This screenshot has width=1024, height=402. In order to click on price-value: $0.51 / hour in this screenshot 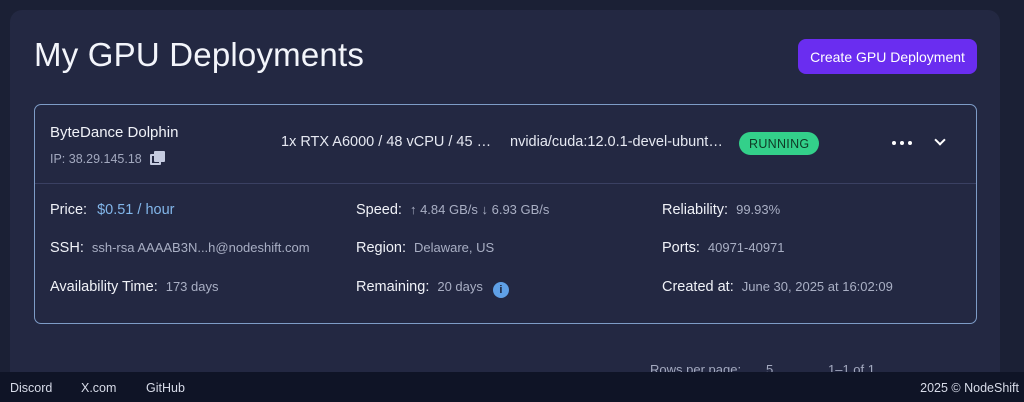, I will do `click(136, 210)`.